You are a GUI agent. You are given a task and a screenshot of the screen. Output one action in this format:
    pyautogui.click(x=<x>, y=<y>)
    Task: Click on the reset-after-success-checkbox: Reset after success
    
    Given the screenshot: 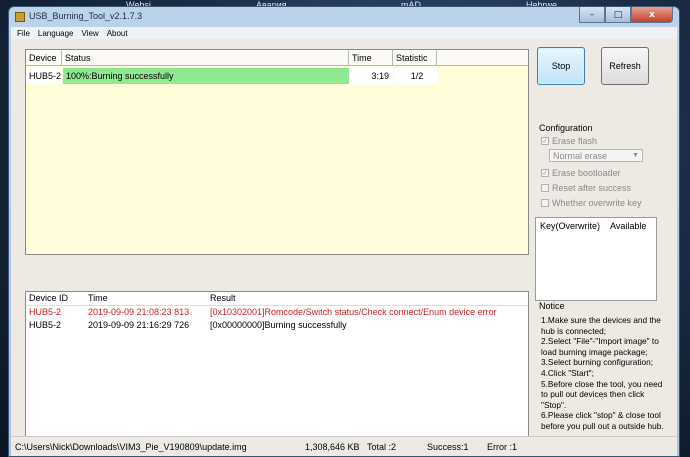 What is the action you would take?
    pyautogui.click(x=586, y=188)
    